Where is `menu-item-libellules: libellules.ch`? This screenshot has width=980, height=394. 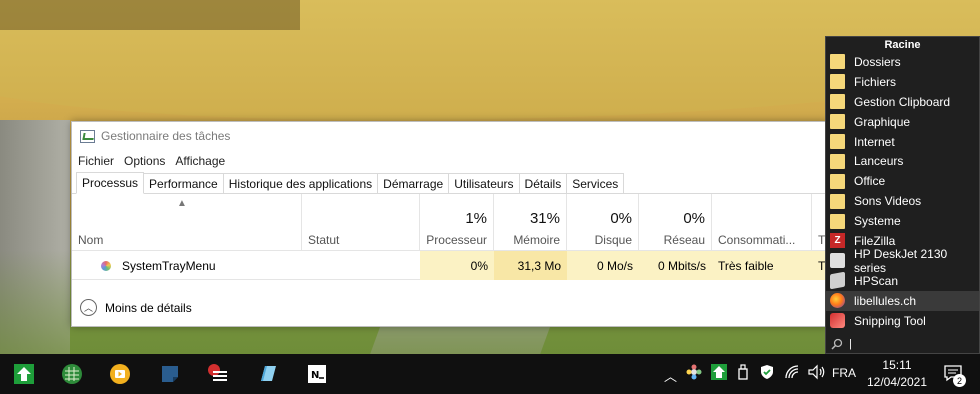 menu-item-libellules: libellules.ch is located at coordinates (902, 300).